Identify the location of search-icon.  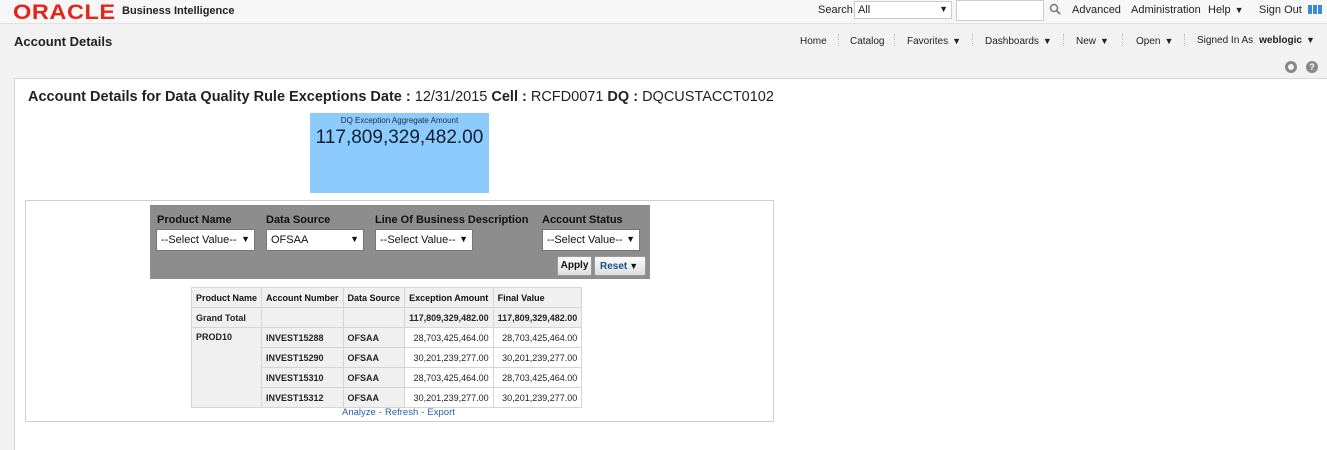
(1055, 9).